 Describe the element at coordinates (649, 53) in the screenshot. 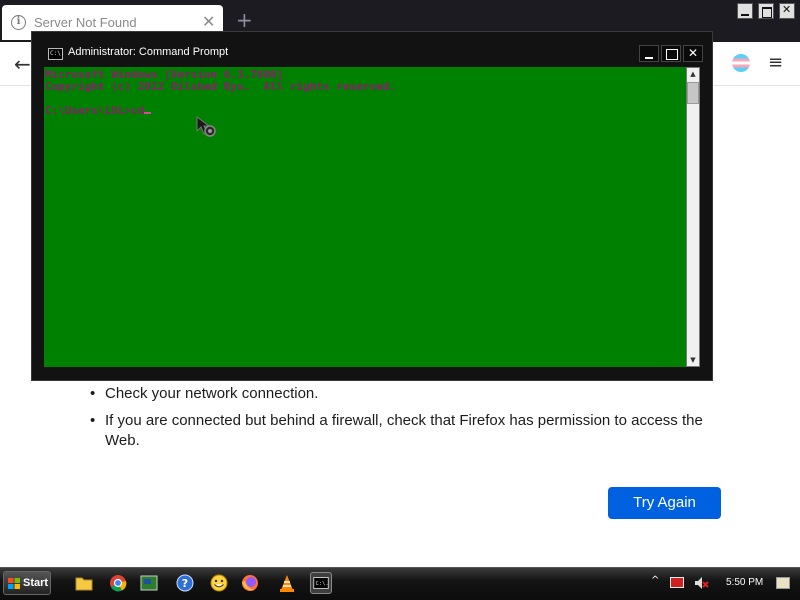

I see `cmd-minimize-button` at that location.